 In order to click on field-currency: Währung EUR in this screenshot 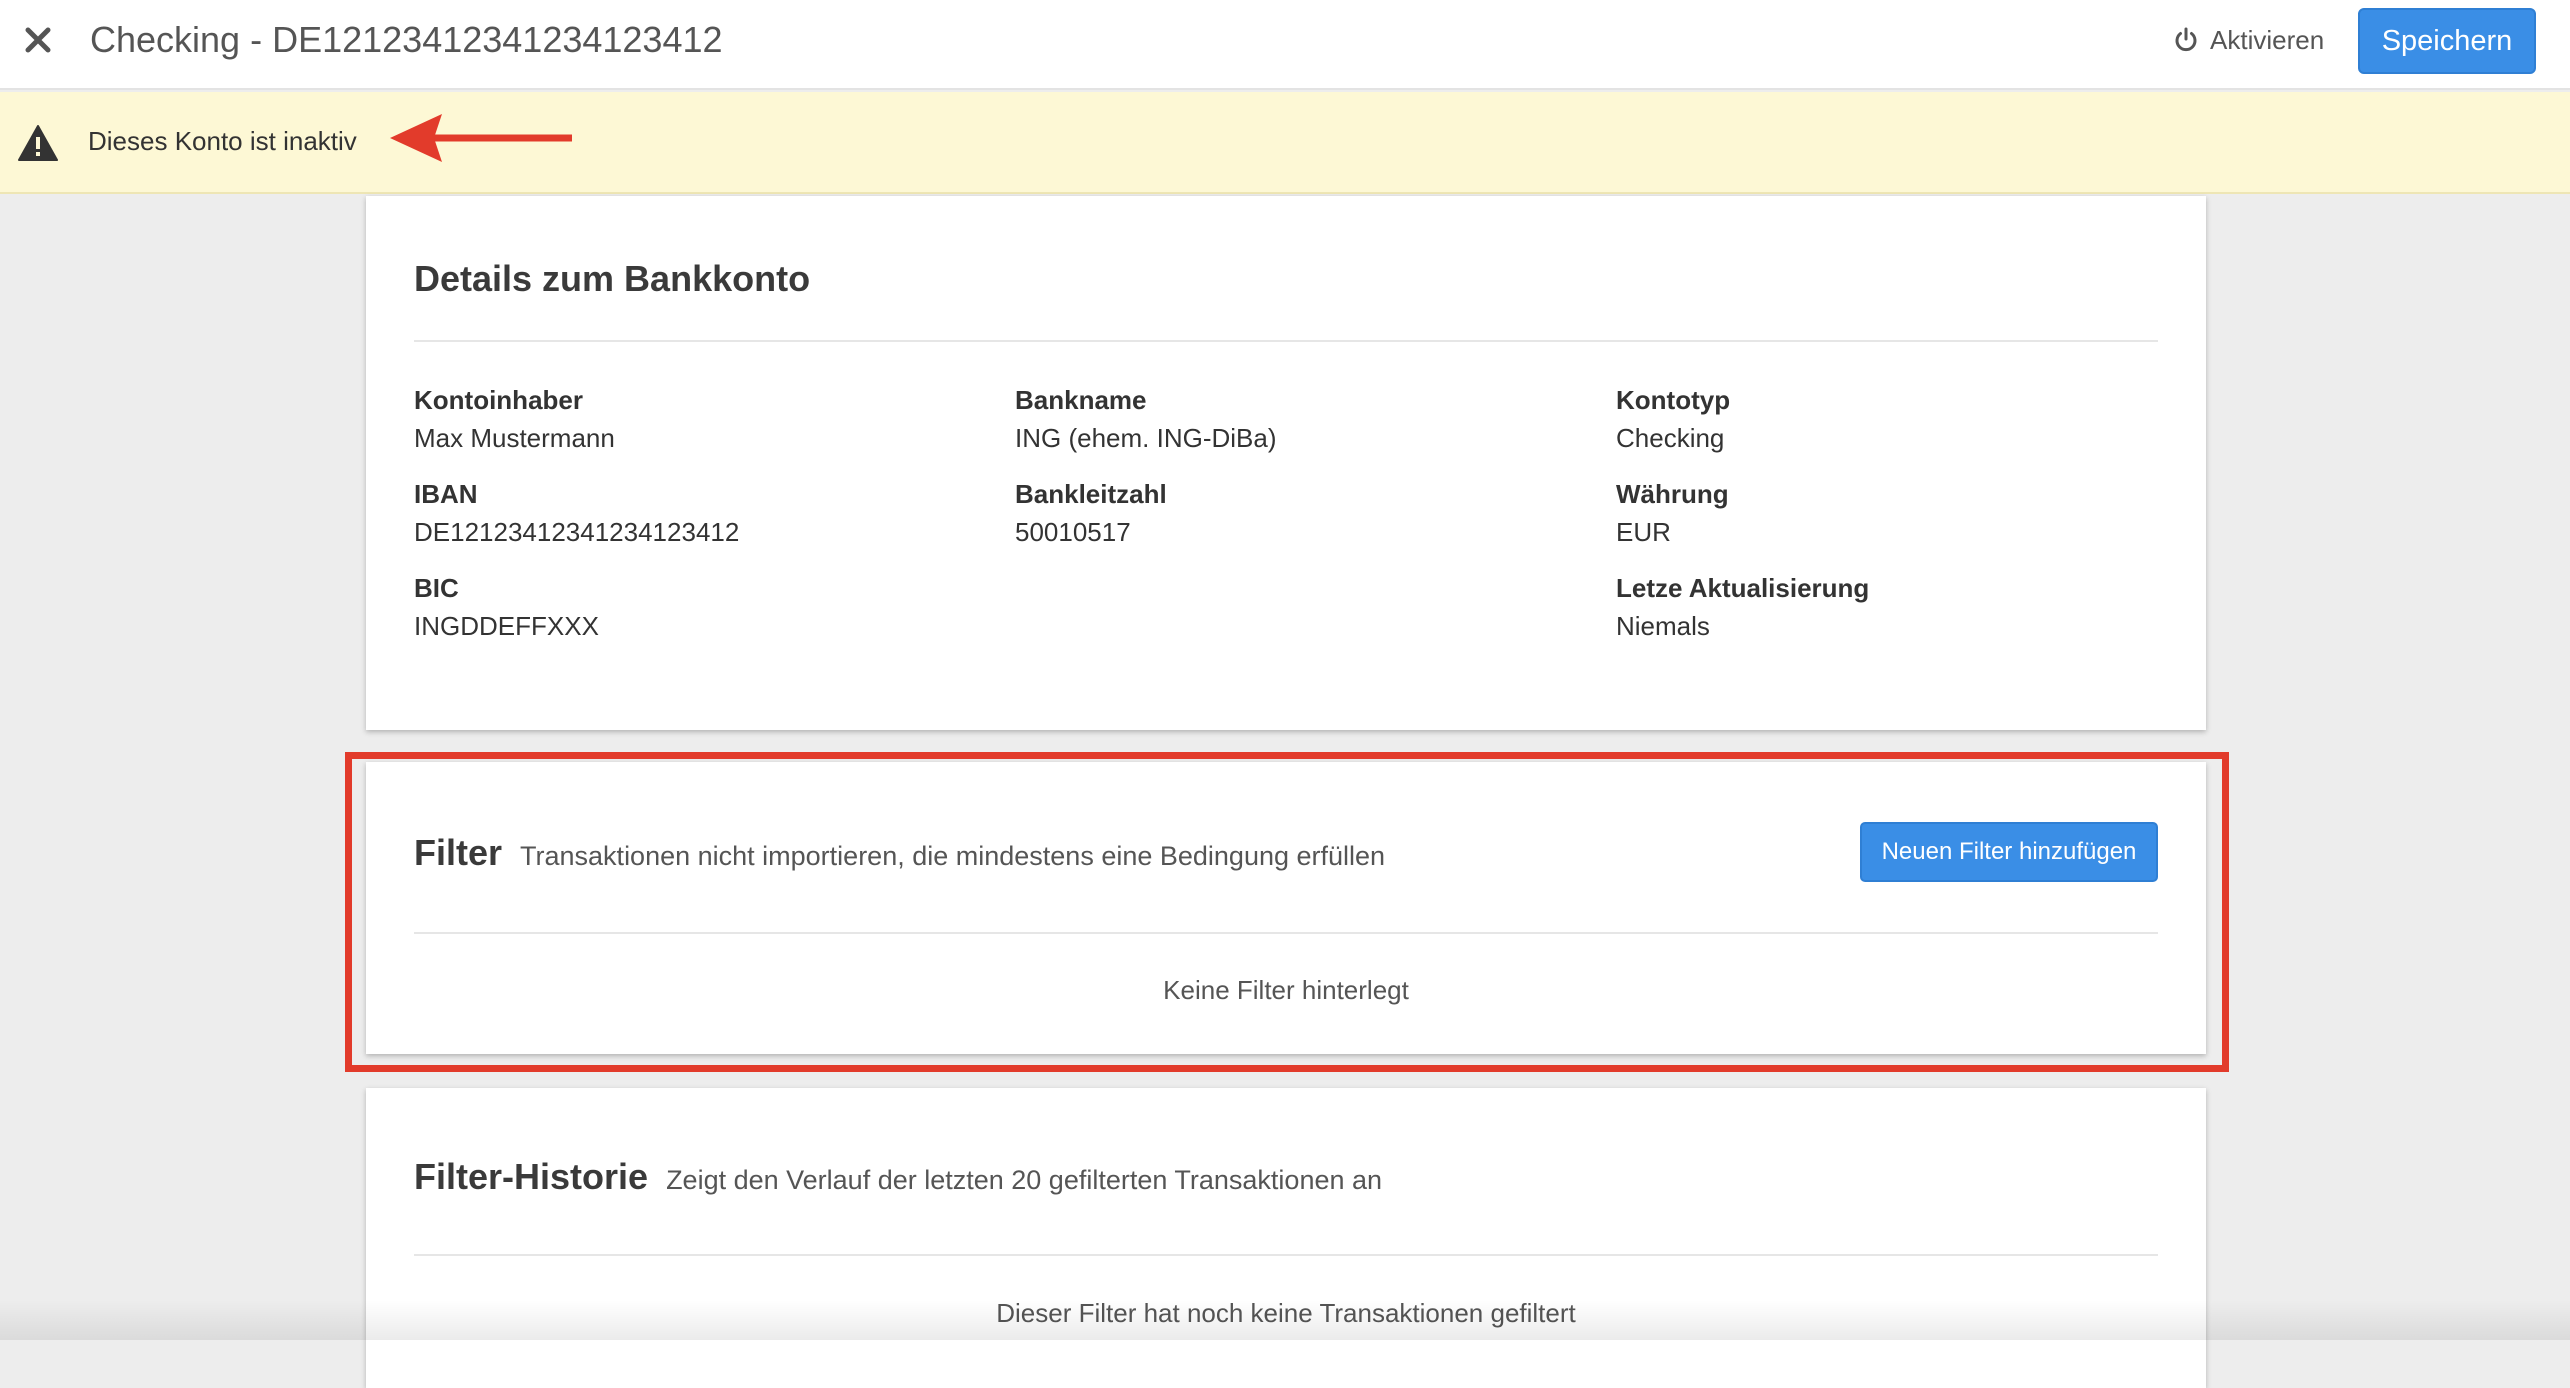, I will do `click(1672, 513)`.